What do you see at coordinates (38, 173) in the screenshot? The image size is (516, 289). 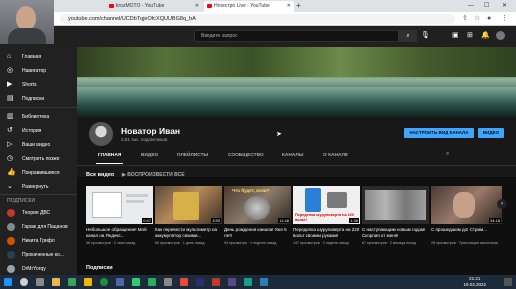 I see `sidebar-item-liked: 👍 Понравившиеся` at bounding box center [38, 173].